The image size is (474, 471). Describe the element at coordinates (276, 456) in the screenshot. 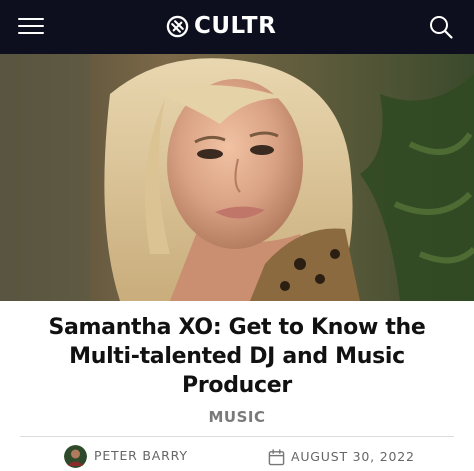

I see `calendar-icon` at that location.